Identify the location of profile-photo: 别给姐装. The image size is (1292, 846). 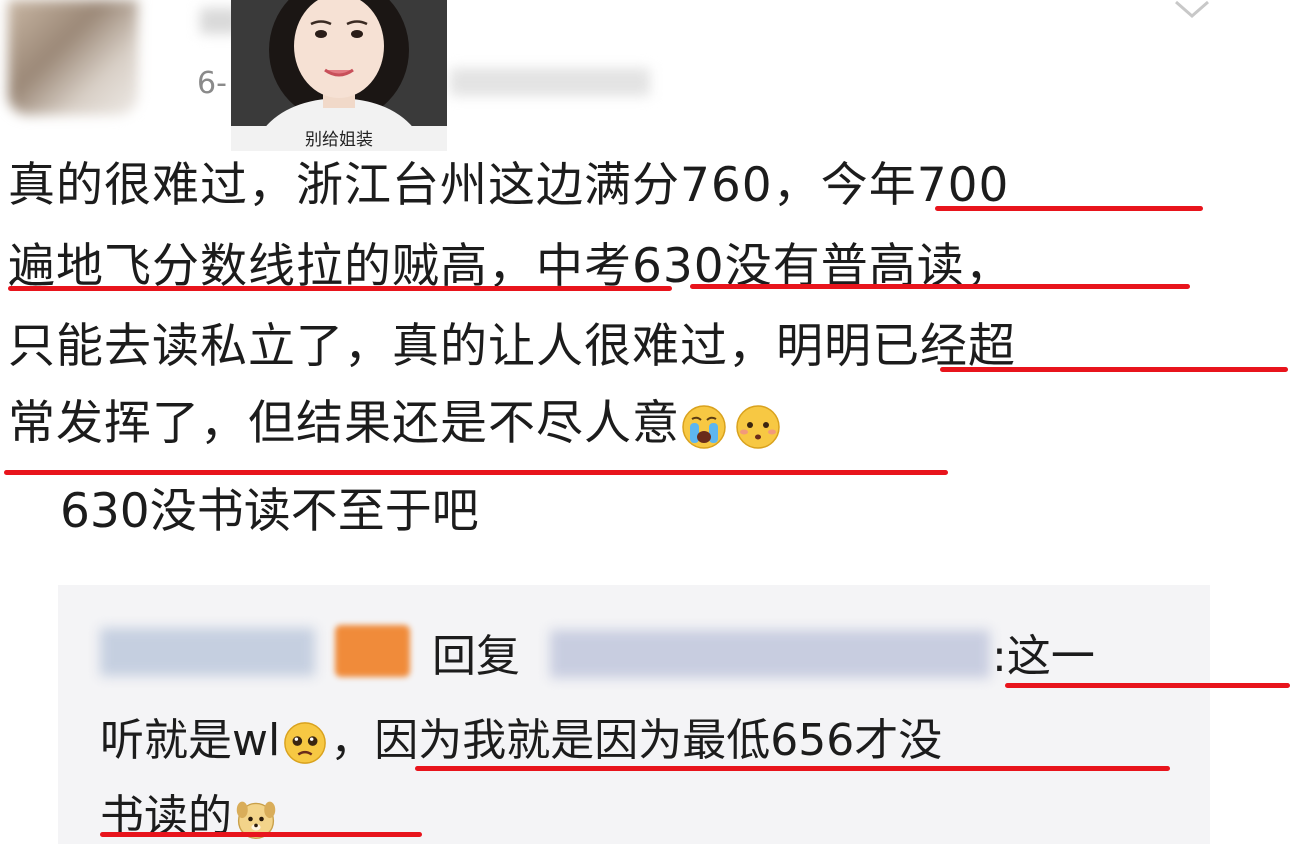
(339, 75).